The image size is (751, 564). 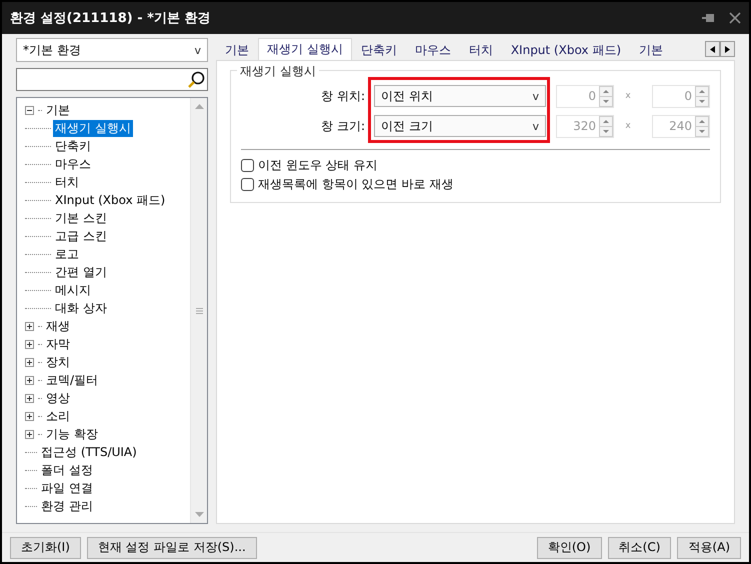 I want to click on field-label: 창 위치:, so click(x=342, y=96).